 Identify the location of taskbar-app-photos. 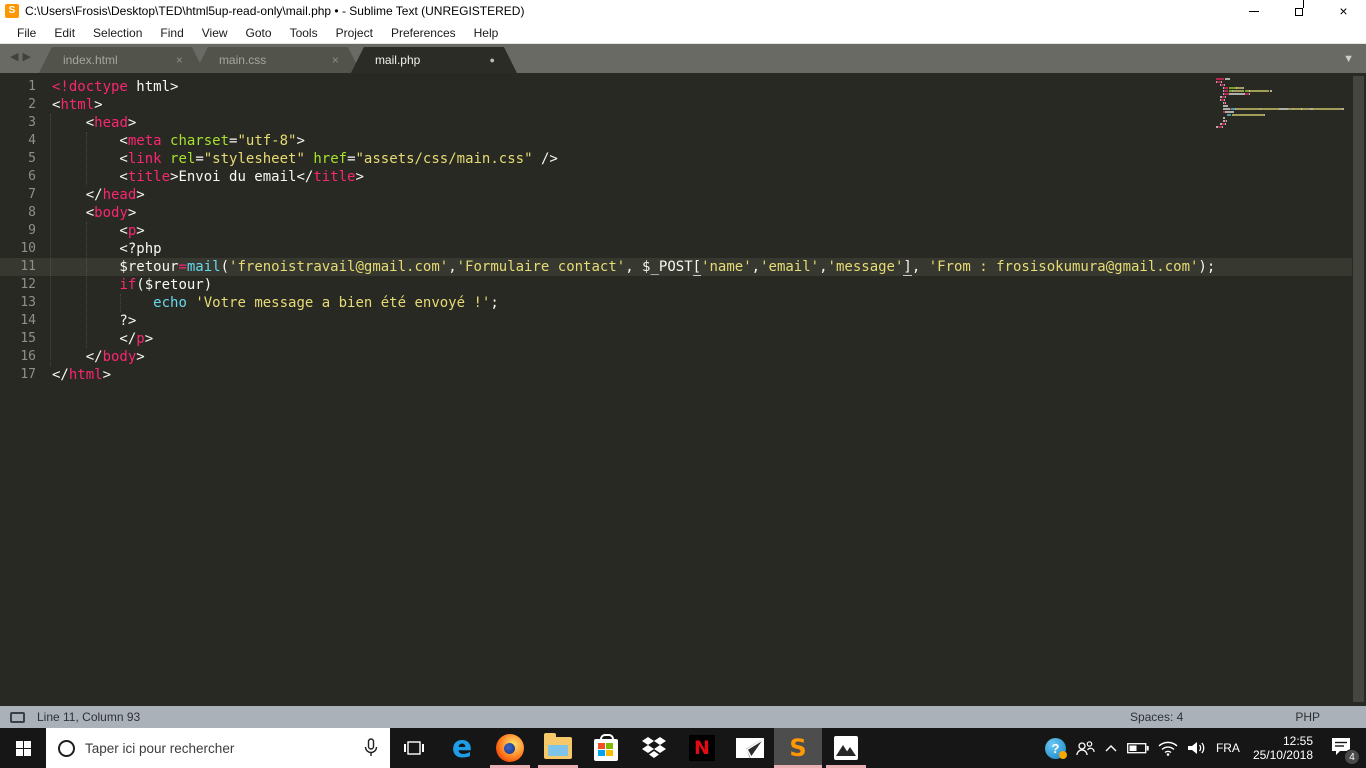
(846, 748).